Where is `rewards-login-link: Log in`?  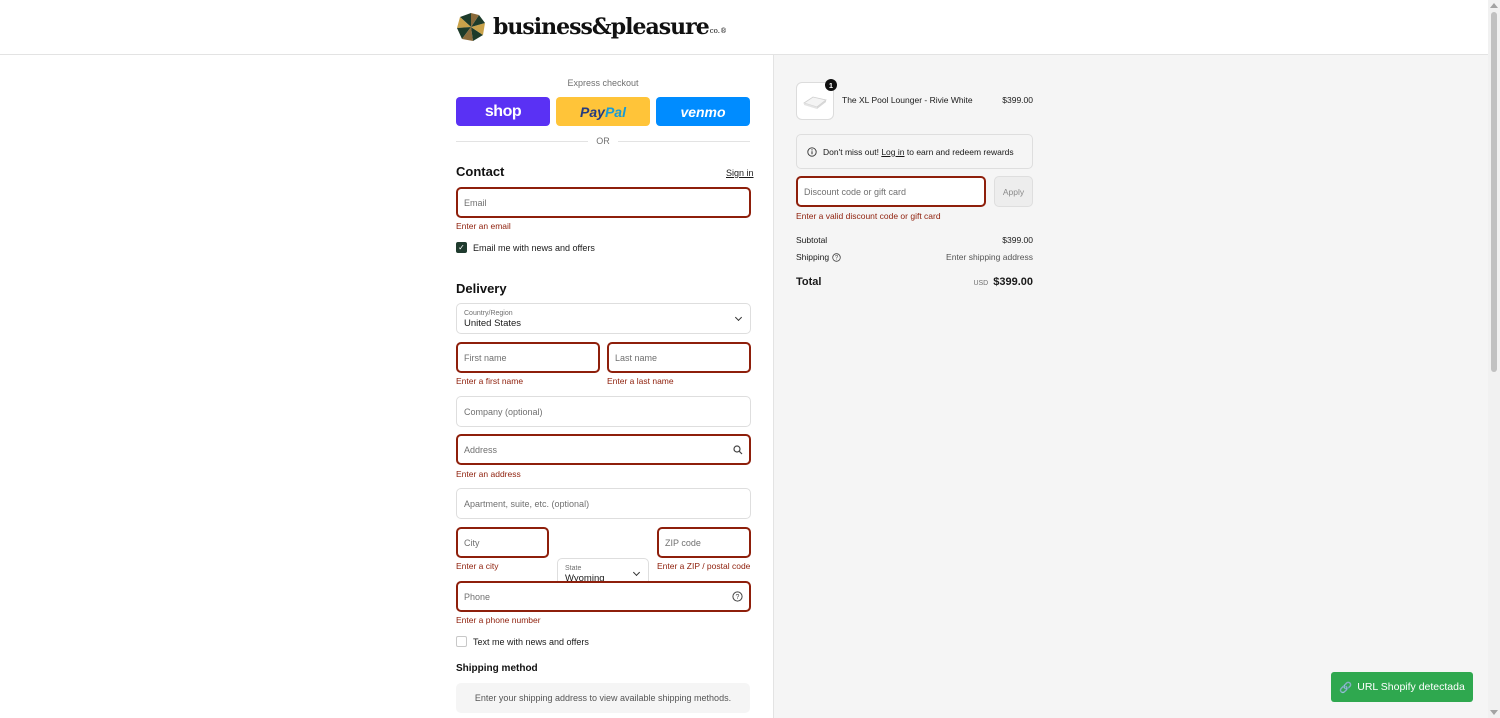
rewards-login-link: Log in is located at coordinates (892, 152).